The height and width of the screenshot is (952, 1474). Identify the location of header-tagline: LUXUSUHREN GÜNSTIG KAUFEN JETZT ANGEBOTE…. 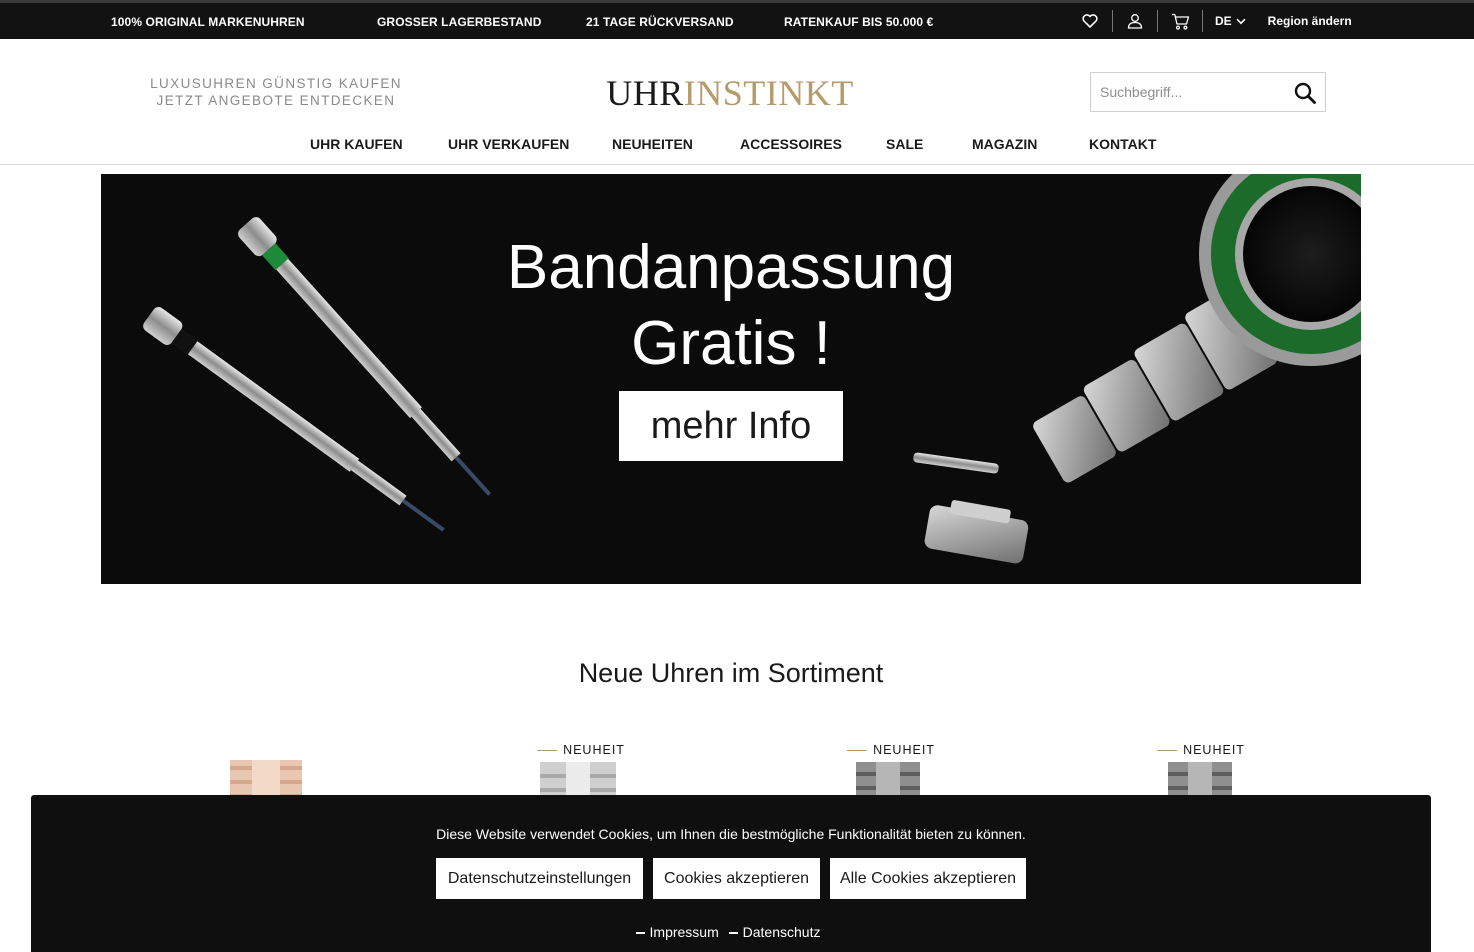
(276, 92).